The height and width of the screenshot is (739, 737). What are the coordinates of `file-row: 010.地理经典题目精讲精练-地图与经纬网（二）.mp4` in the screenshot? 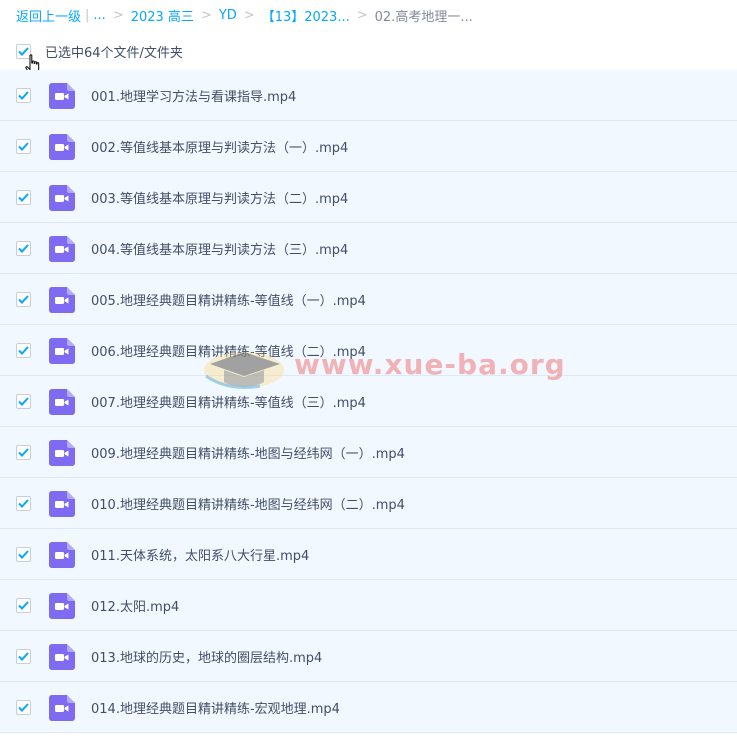 It's located at (368, 503).